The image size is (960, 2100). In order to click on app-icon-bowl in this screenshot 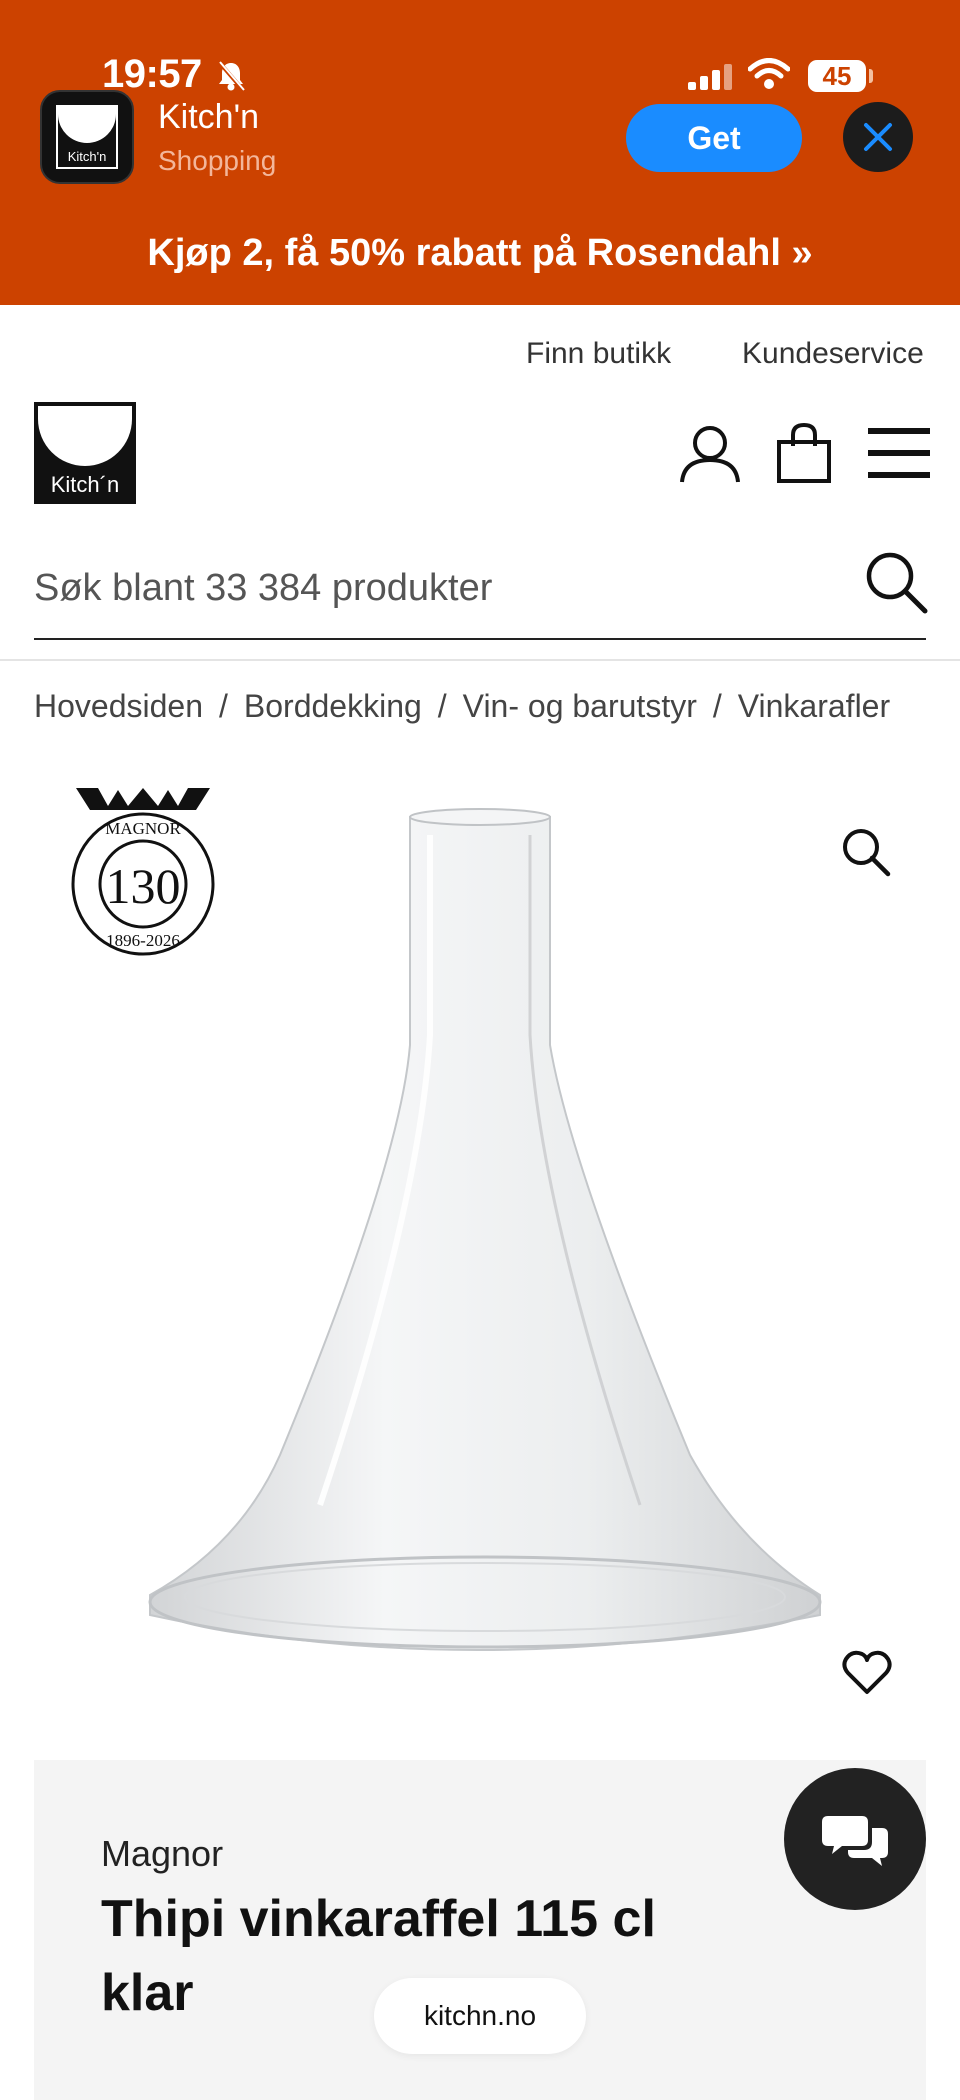, I will do `click(87, 125)`.